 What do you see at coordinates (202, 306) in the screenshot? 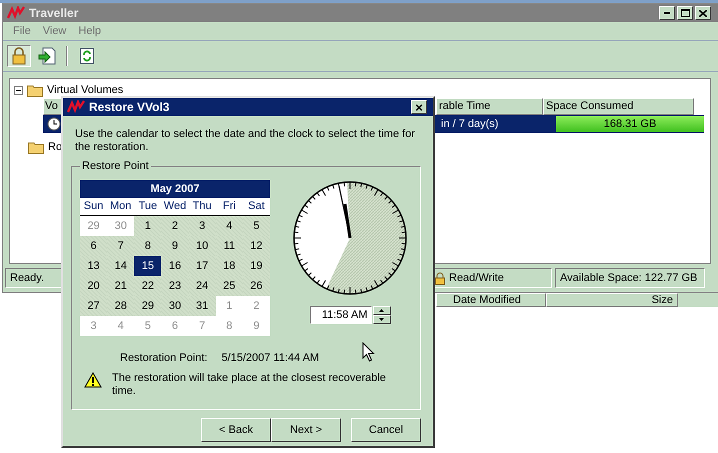
I see `calendar-day: 31` at bounding box center [202, 306].